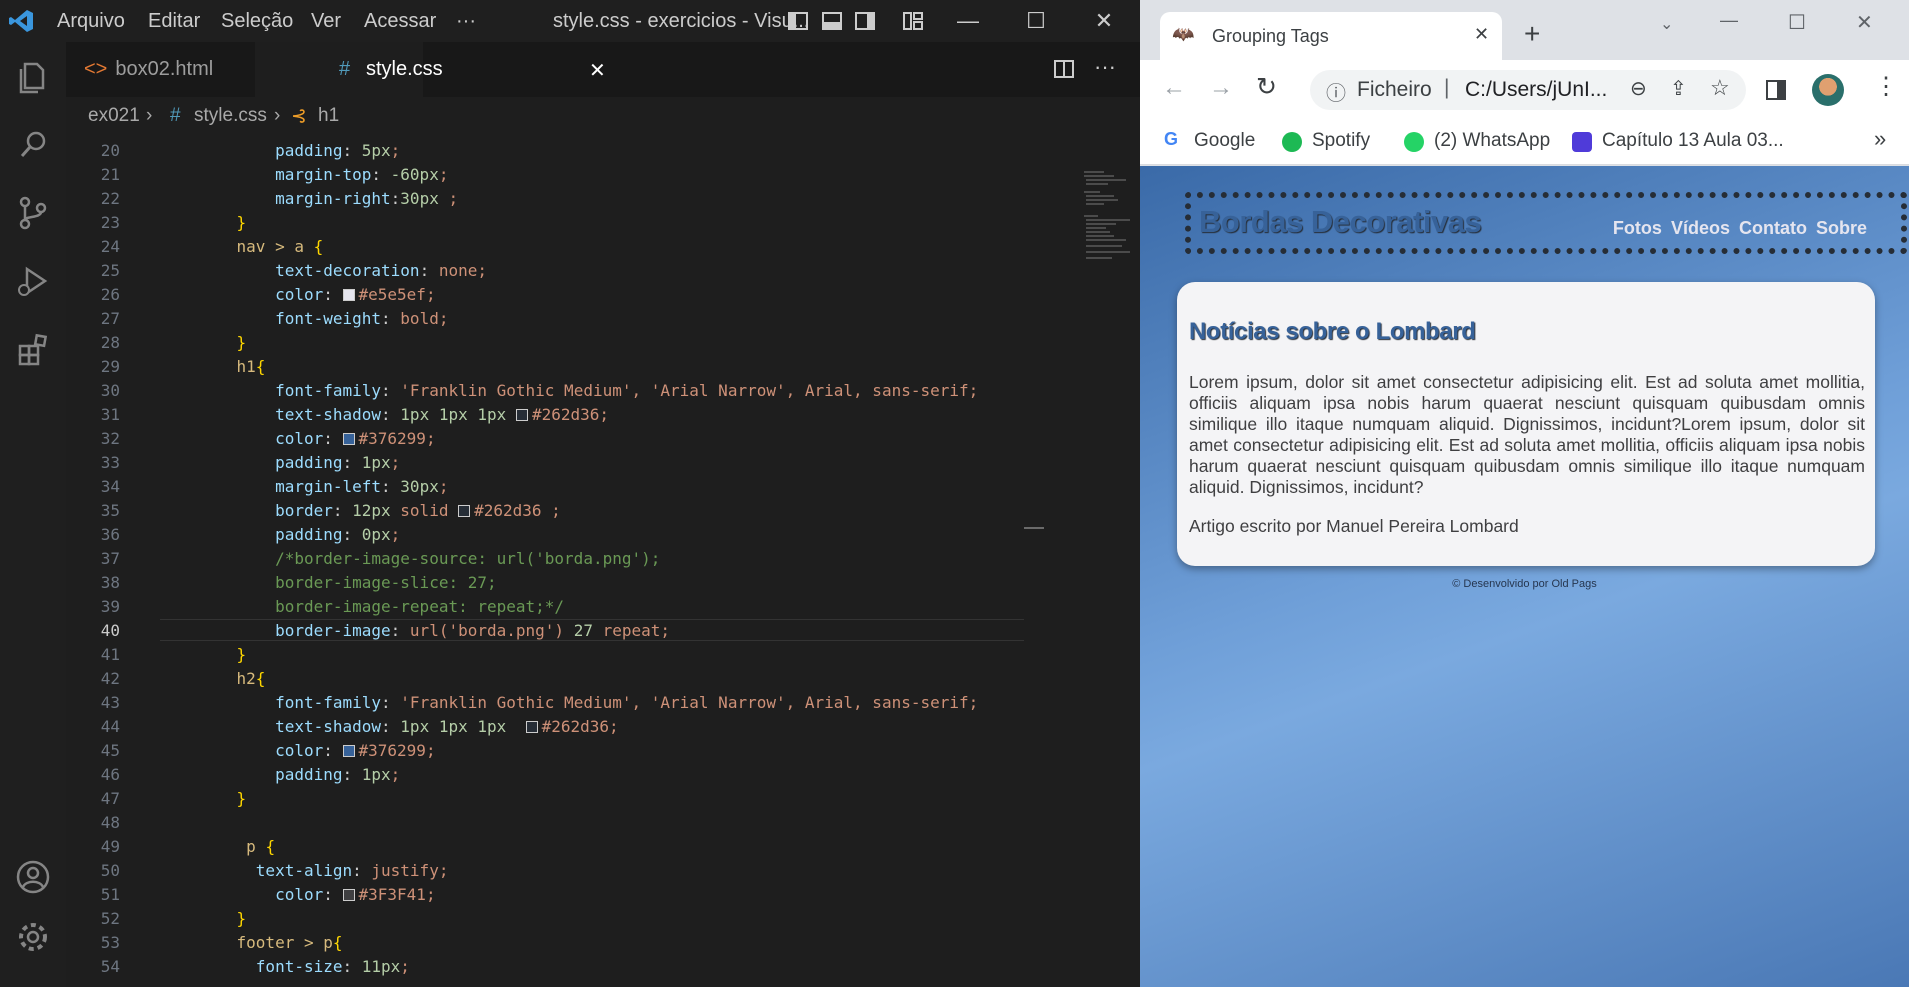  What do you see at coordinates (1880, 139) in the screenshot?
I see `bookmarks-overflow-icon: »` at bounding box center [1880, 139].